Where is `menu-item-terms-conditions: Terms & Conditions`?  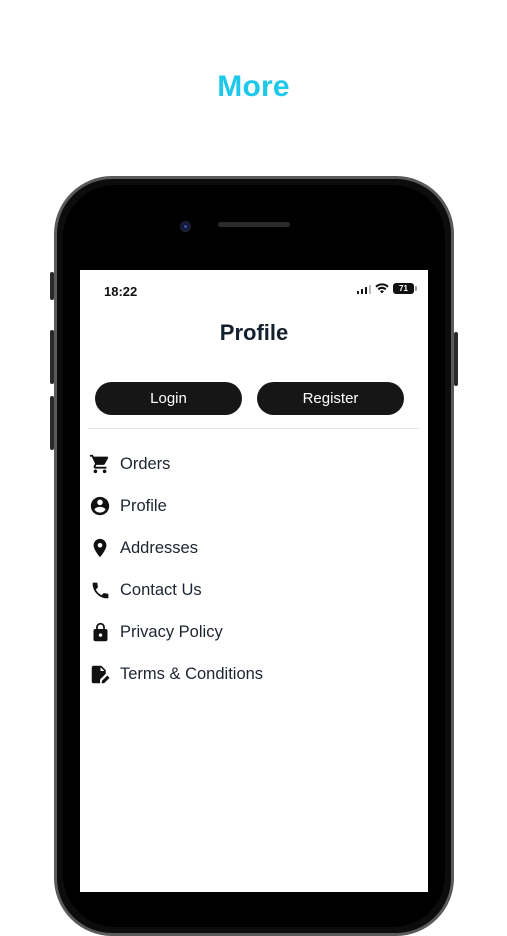
menu-item-terms-conditions: Terms & Conditions is located at coordinates (254, 674).